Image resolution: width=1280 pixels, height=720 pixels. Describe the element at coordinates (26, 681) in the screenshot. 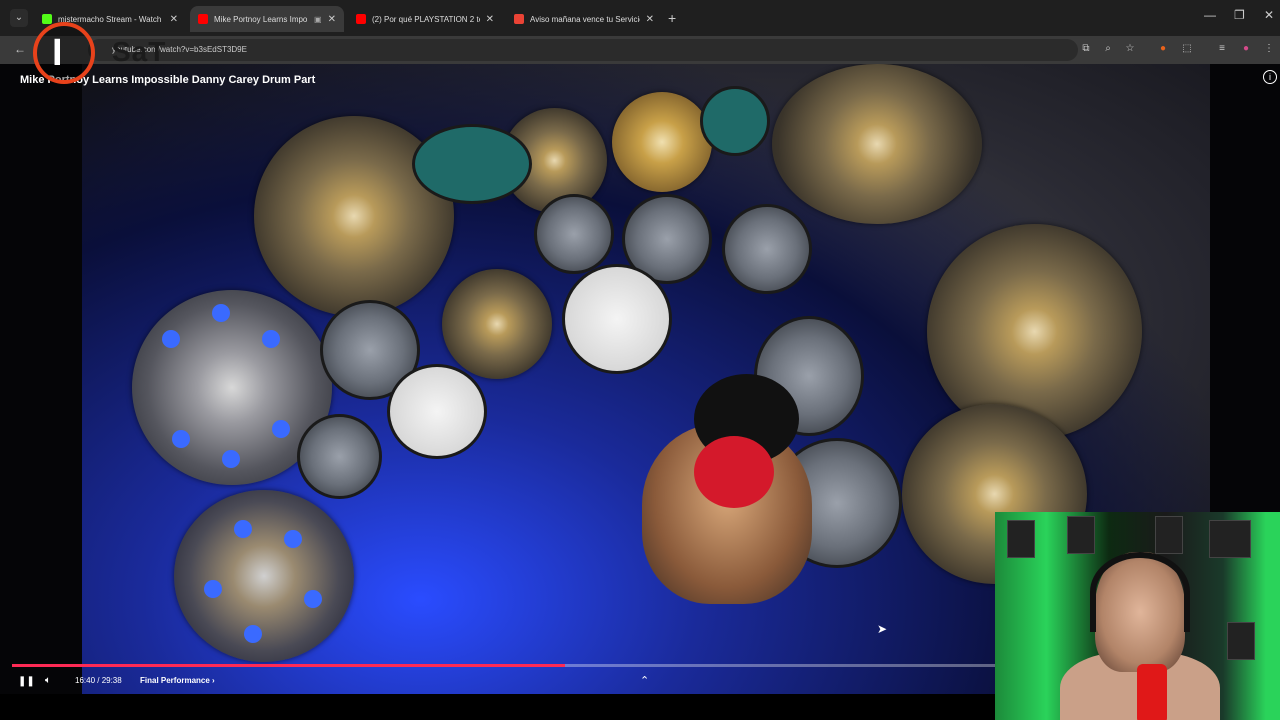

I see `pause-icon: ❚❚` at that location.